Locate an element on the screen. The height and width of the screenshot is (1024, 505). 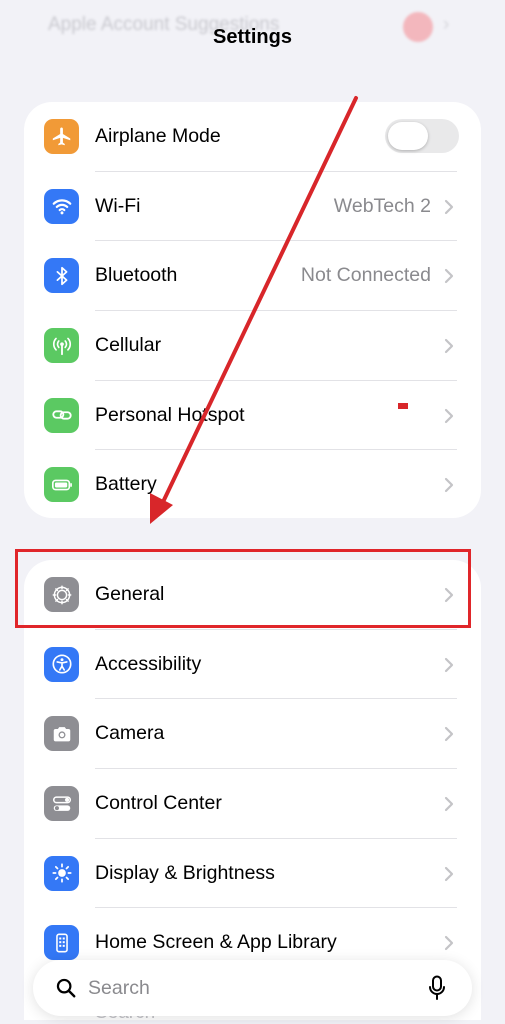
home-screen-icon is located at coordinates (61, 943).